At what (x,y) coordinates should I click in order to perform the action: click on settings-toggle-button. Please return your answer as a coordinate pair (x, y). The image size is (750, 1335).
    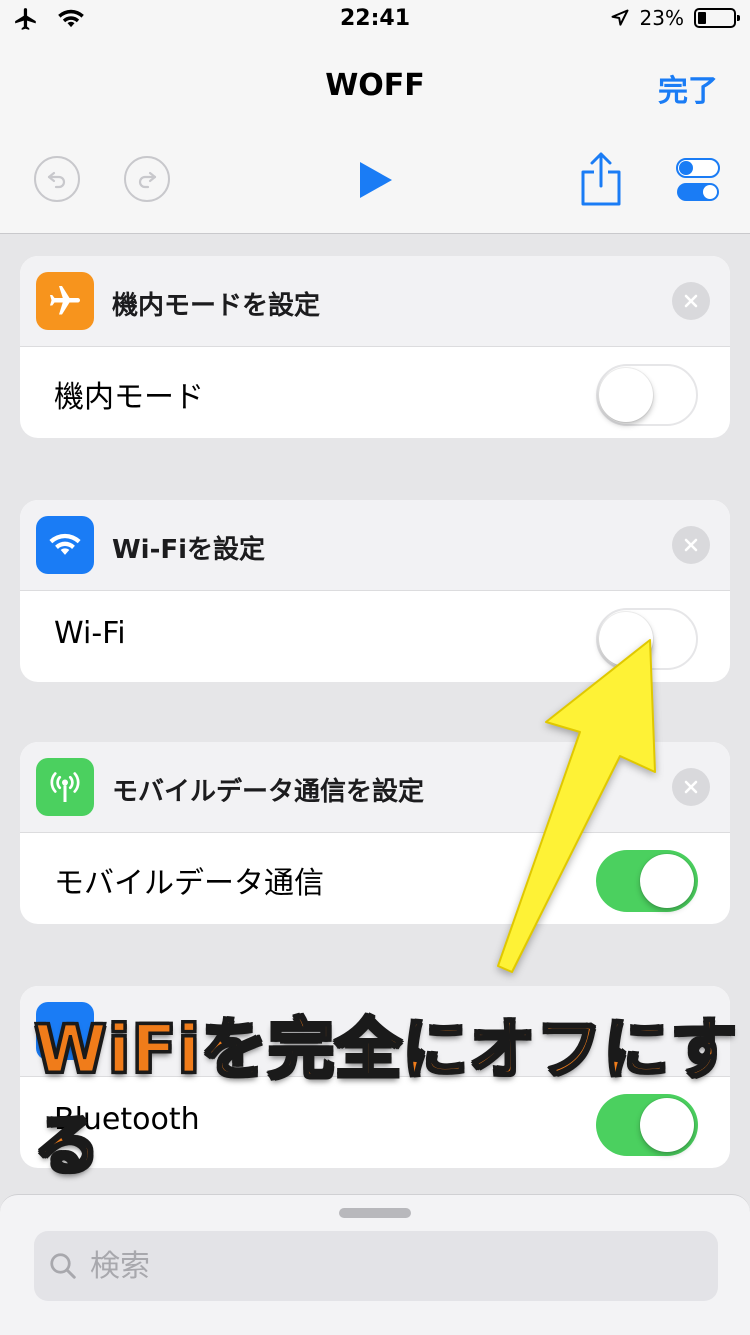
    Looking at the image, I should click on (698, 180).